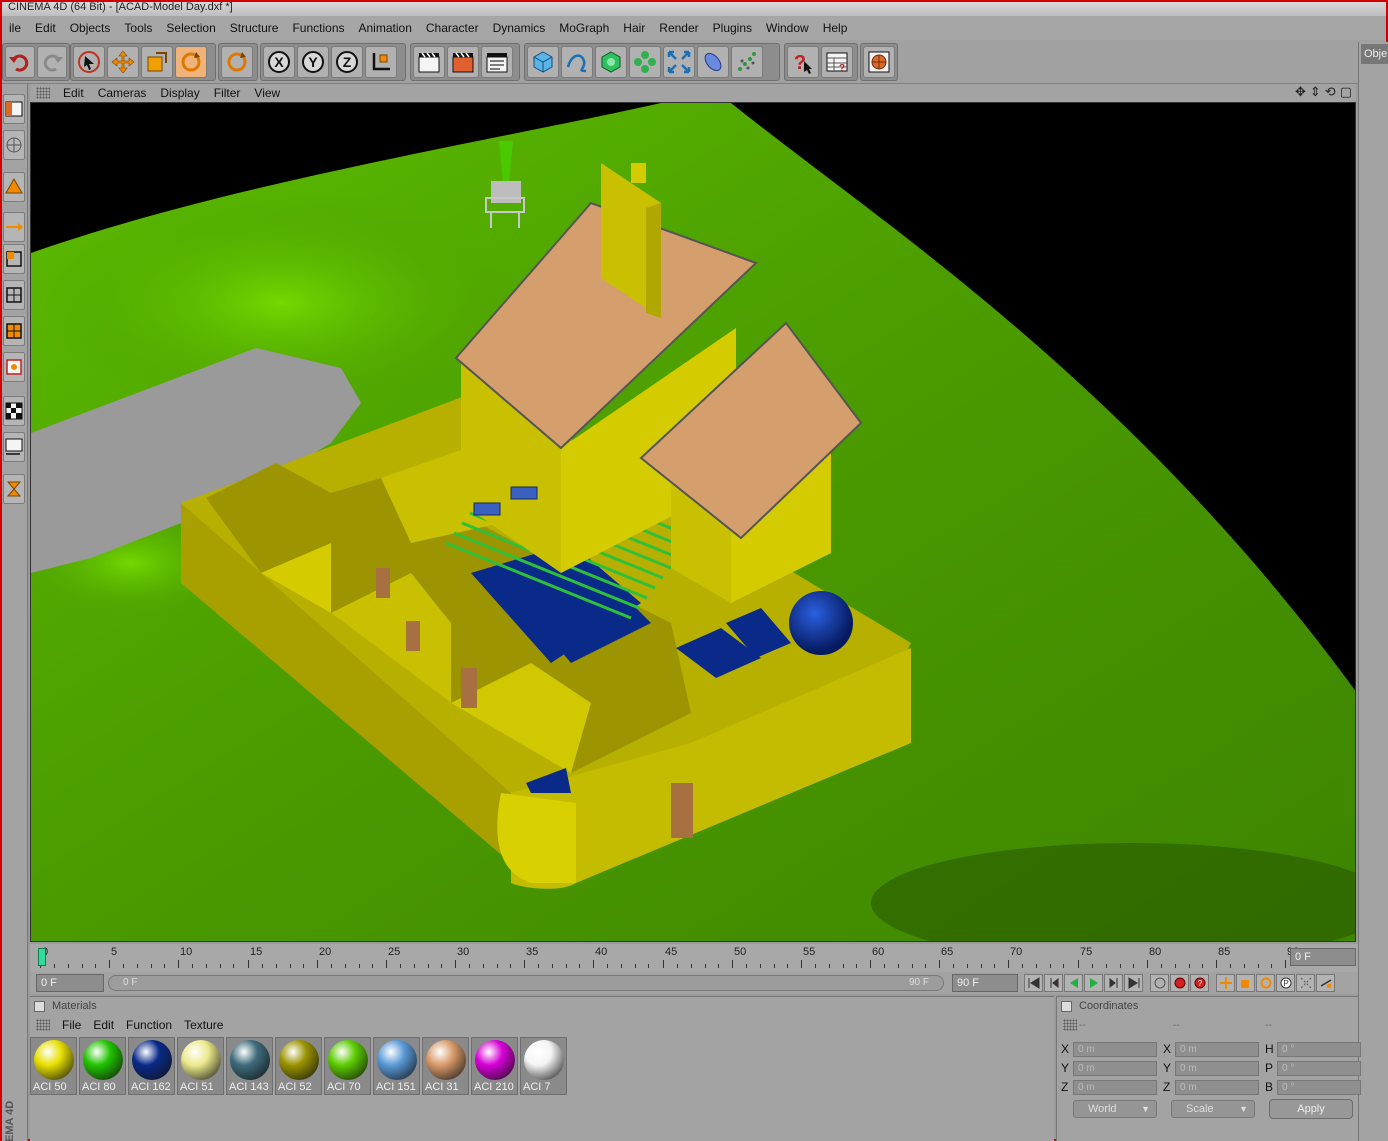  Describe the element at coordinates (53, 1066) in the screenshot. I see `material-swatch: ACI 50` at that location.